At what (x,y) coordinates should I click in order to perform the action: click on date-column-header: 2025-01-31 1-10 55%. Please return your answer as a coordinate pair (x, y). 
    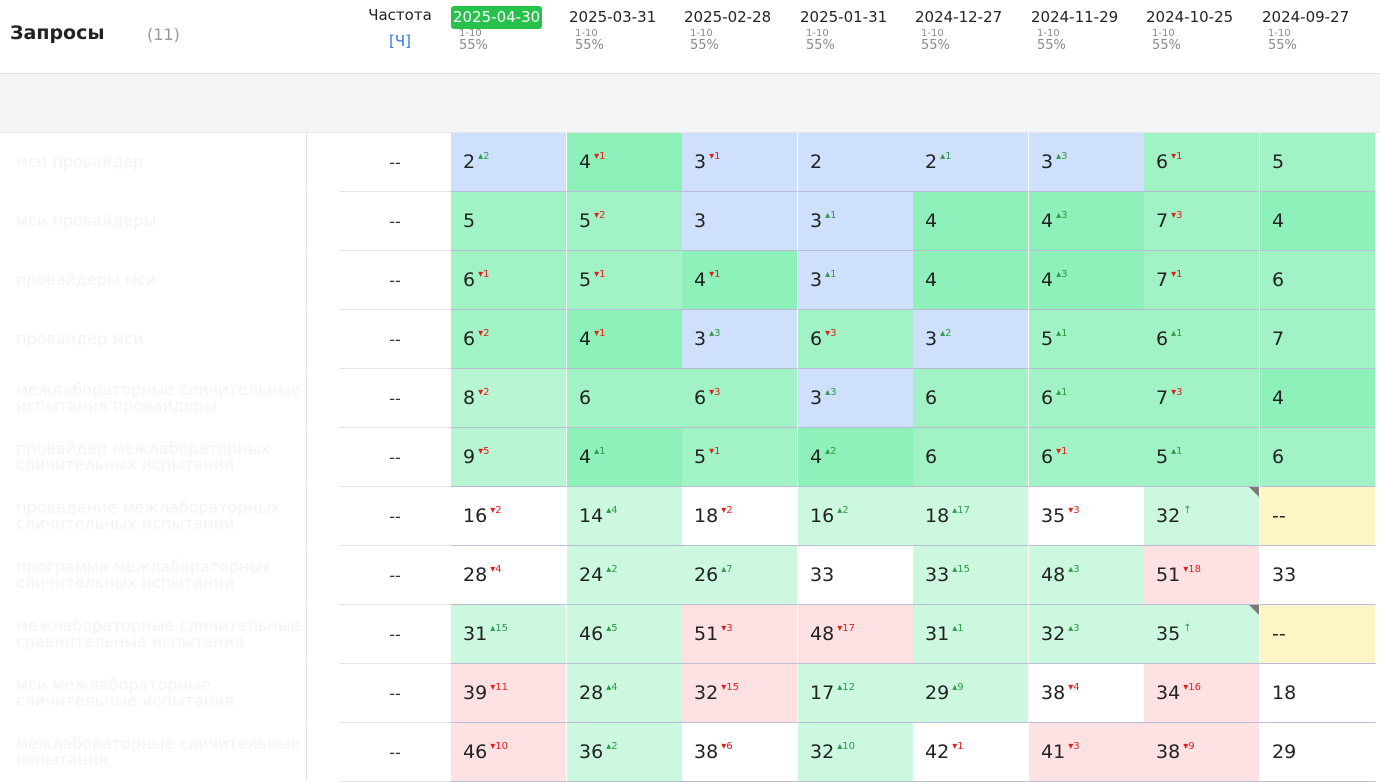
    Looking at the image, I should click on (856, 29).